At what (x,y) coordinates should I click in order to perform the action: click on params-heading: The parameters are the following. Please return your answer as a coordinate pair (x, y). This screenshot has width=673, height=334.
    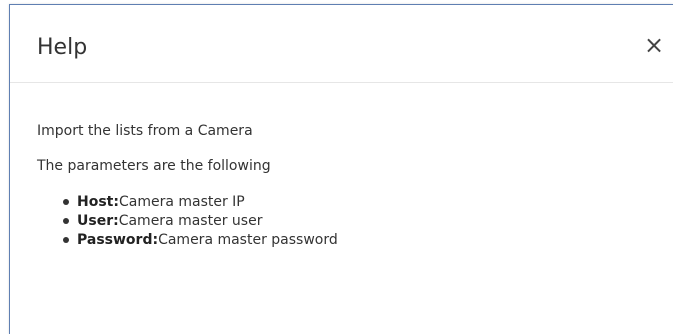
    Looking at the image, I should click on (154, 166).